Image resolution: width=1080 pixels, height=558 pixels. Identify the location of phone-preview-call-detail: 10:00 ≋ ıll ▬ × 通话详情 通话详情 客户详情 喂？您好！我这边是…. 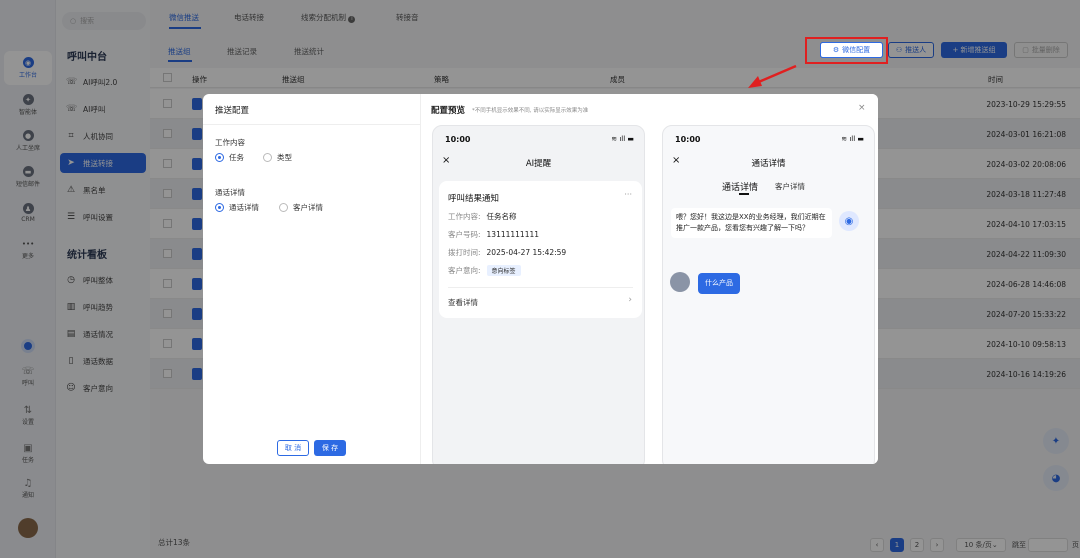
(768, 294).